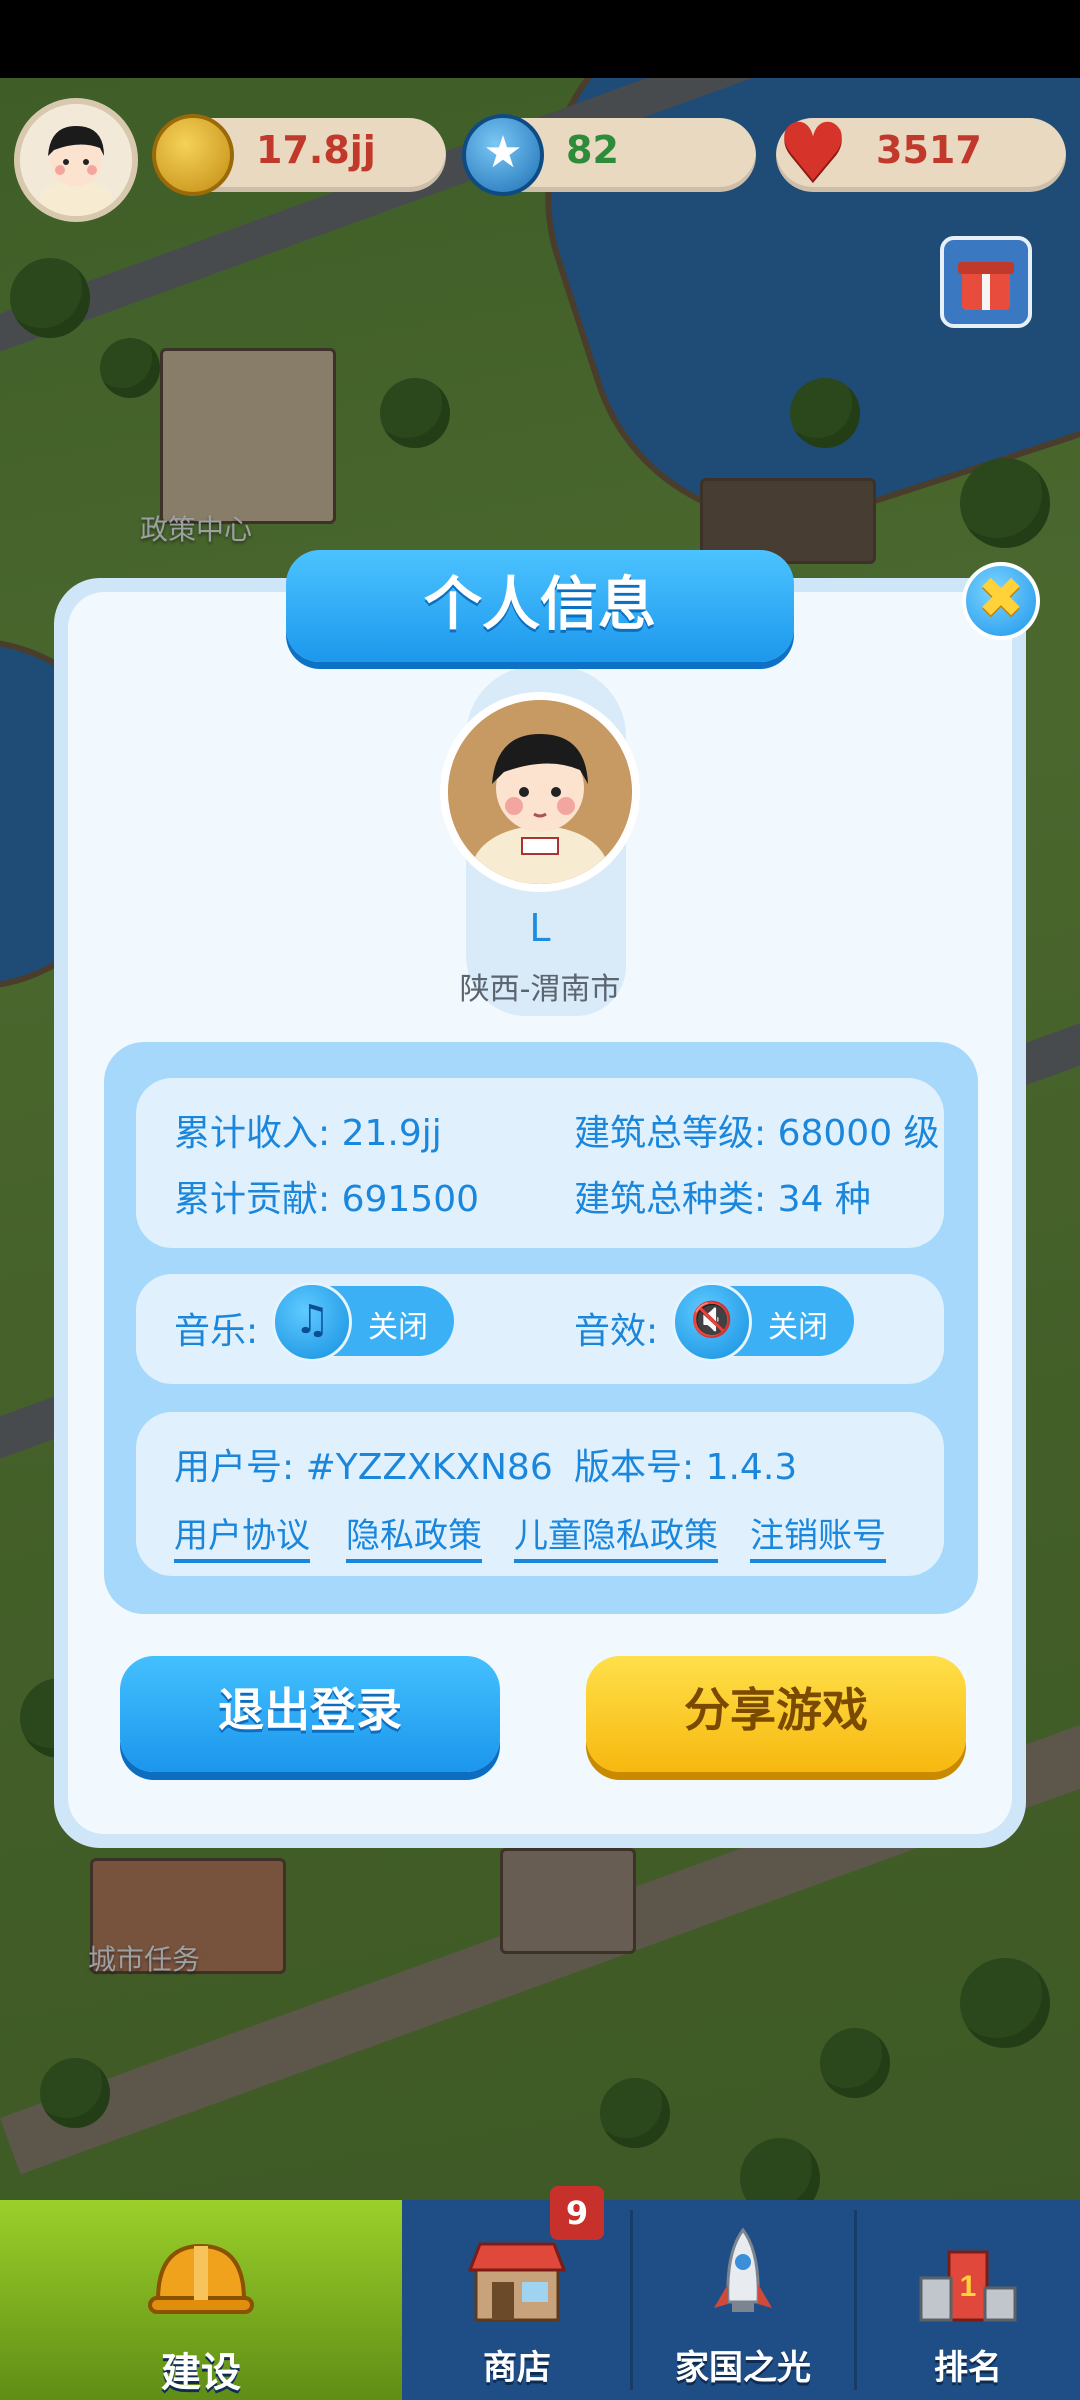  Describe the element at coordinates (310, 1714) in the screenshot. I see `logout-button: 退出登录` at that location.